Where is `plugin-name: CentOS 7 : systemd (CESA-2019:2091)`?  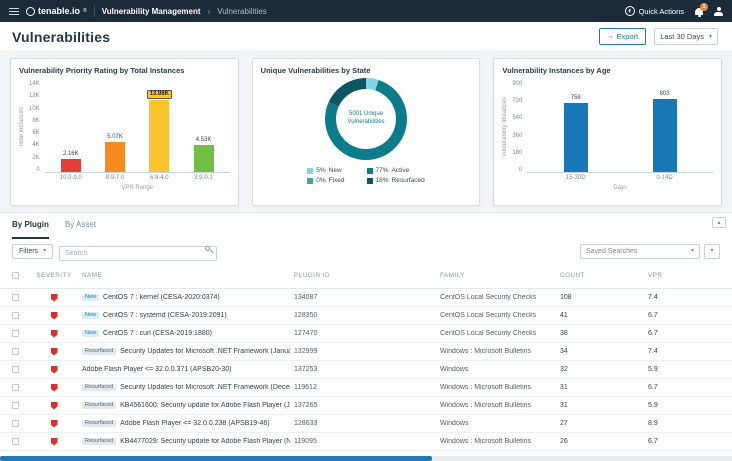 plugin-name: CentOS 7 : systemd (CESA-2019:2091) is located at coordinates (165, 315).